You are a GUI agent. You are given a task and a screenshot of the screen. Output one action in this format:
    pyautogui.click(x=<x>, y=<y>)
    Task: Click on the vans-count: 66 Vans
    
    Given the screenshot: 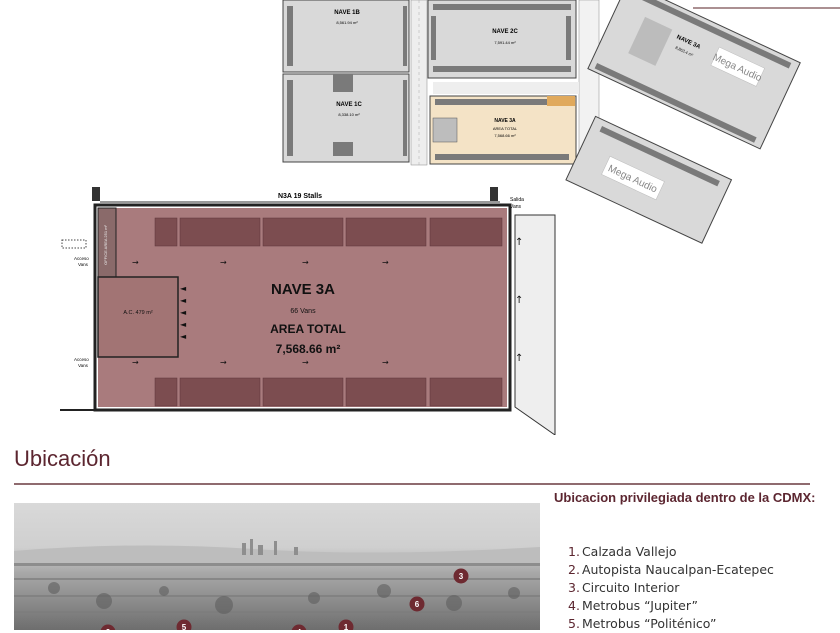 What is the action you would take?
    pyautogui.click(x=303, y=311)
    